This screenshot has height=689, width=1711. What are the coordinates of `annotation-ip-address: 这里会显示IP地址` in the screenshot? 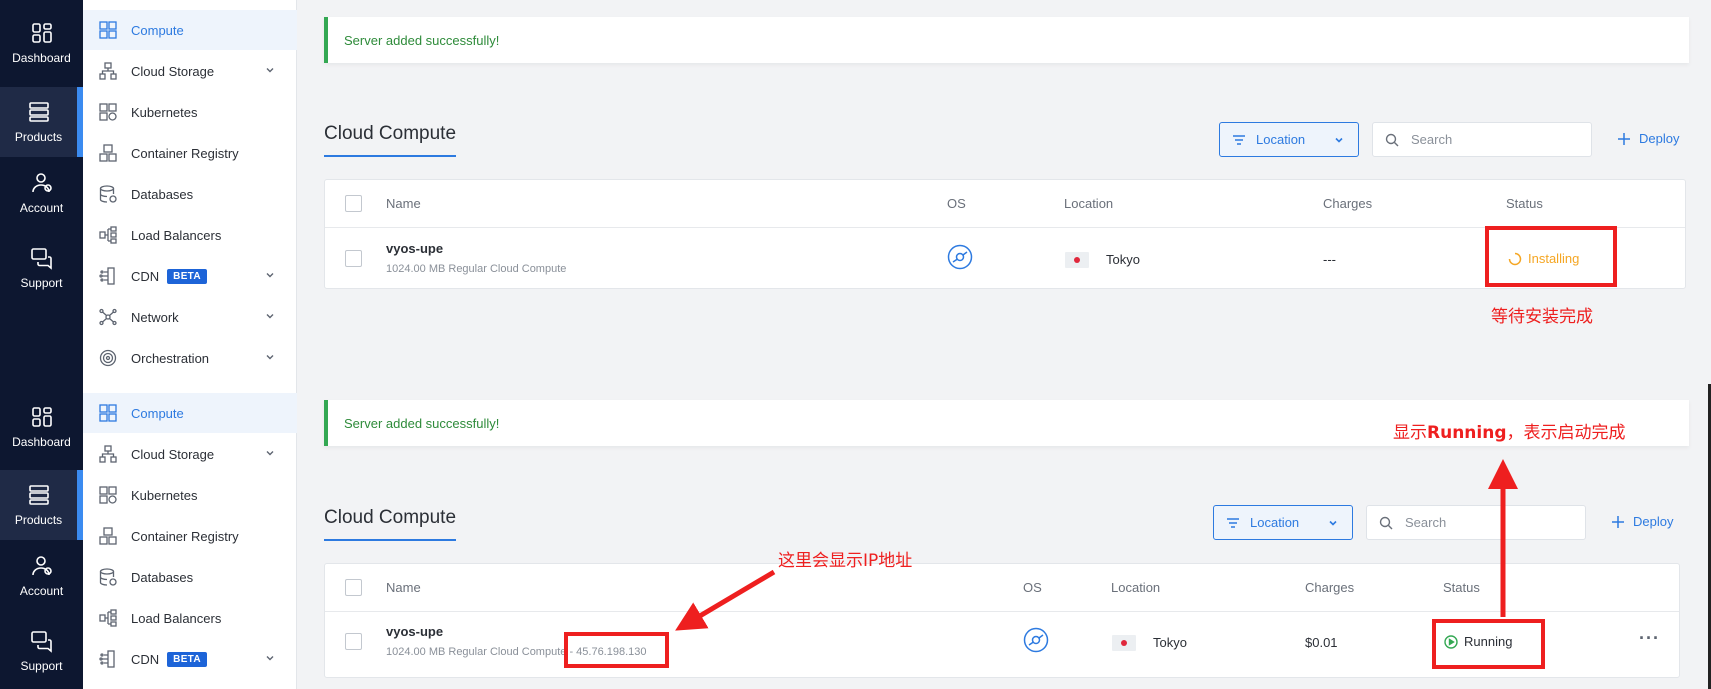 It's located at (845, 561).